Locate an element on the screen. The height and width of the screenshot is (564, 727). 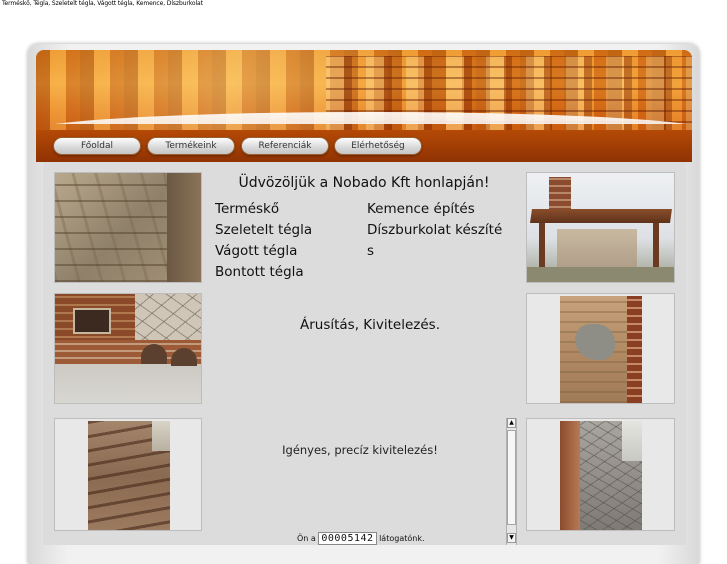
product-item: Terméskő is located at coordinates (247, 209).